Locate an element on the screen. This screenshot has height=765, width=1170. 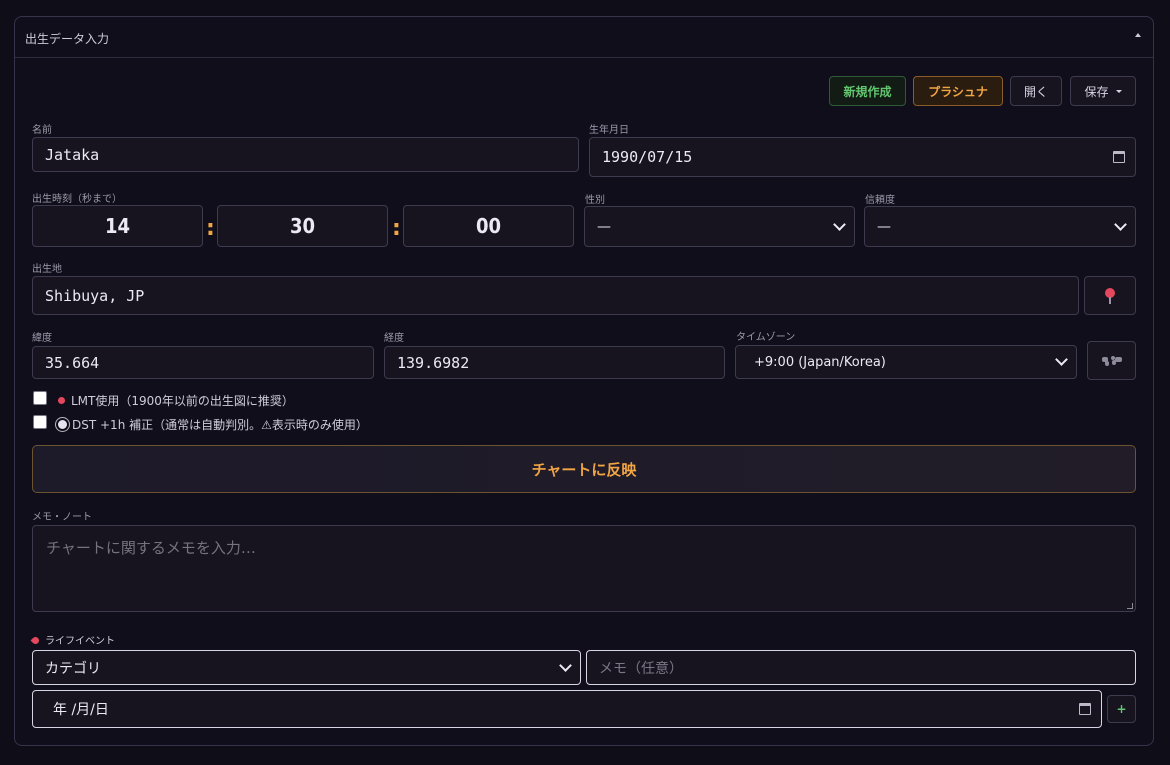
gender-value: — is located at coordinates (604, 226).